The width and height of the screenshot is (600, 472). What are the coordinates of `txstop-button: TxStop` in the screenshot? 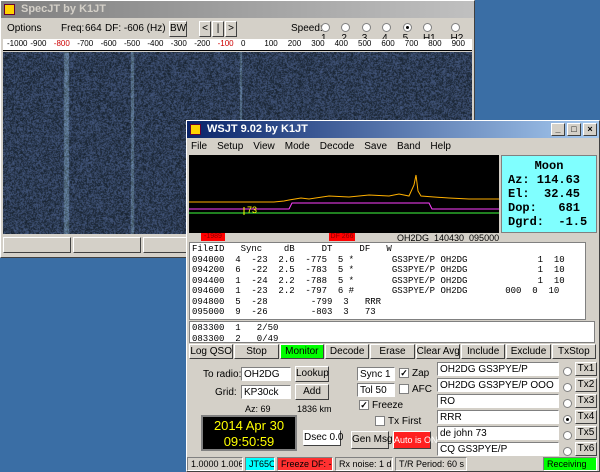 It's located at (574, 351).